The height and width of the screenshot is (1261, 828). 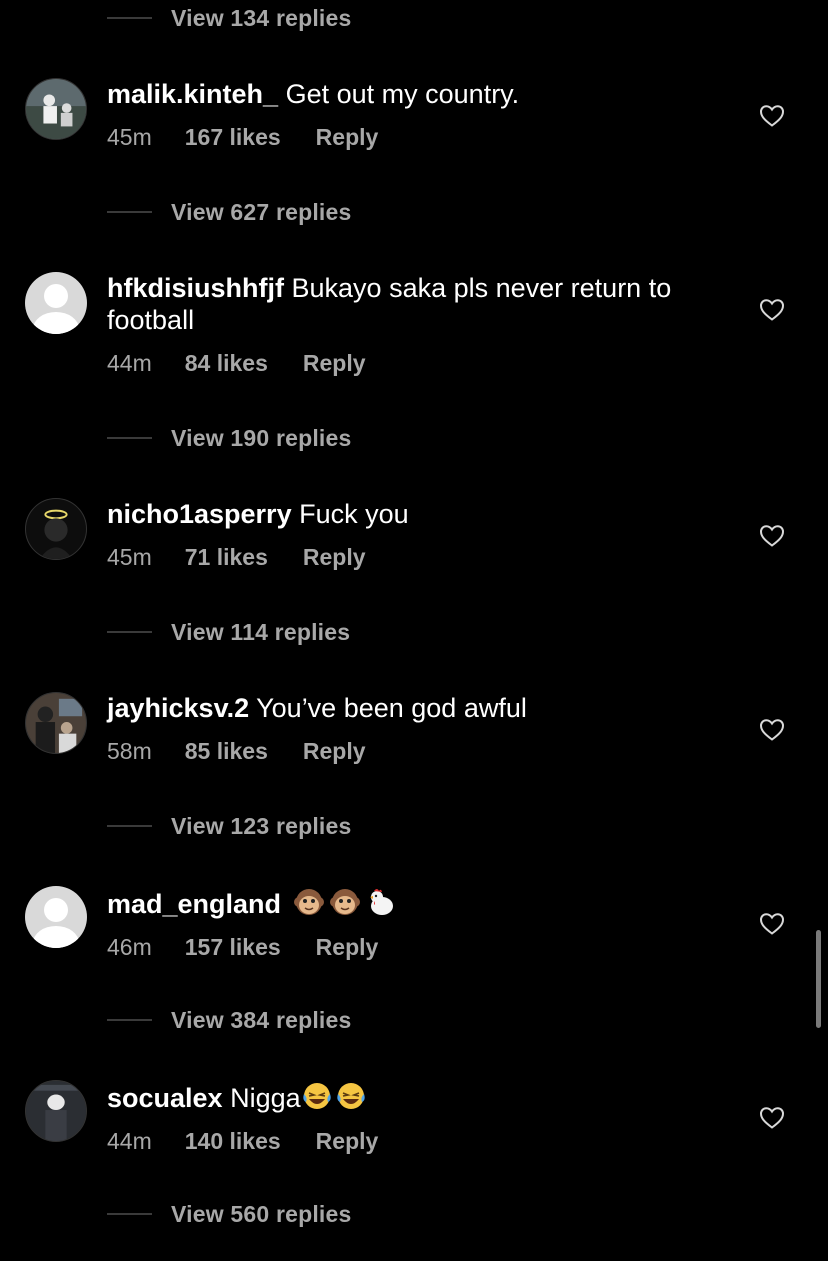 What do you see at coordinates (412, 514) in the screenshot?
I see `comment-text-line: nicho1asperry Fuck you` at bounding box center [412, 514].